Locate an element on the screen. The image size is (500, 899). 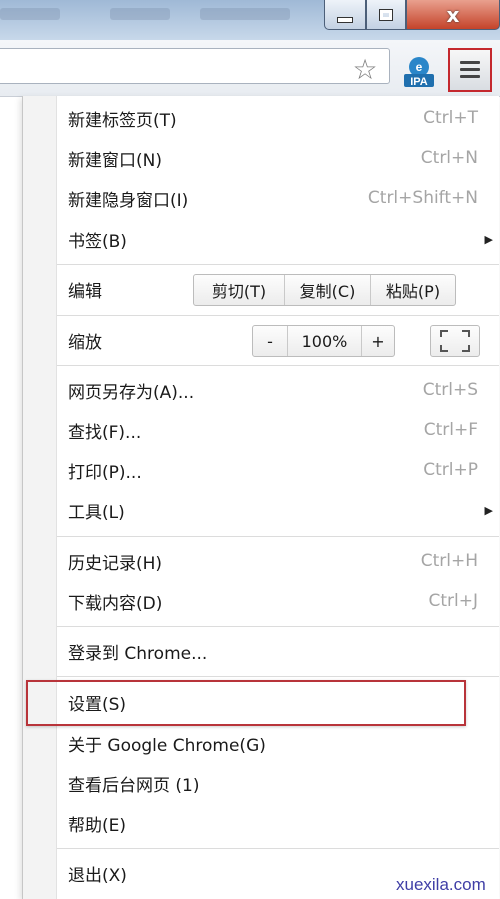
menu-item-label: 新建标签页(T) is located at coordinates (122, 120).